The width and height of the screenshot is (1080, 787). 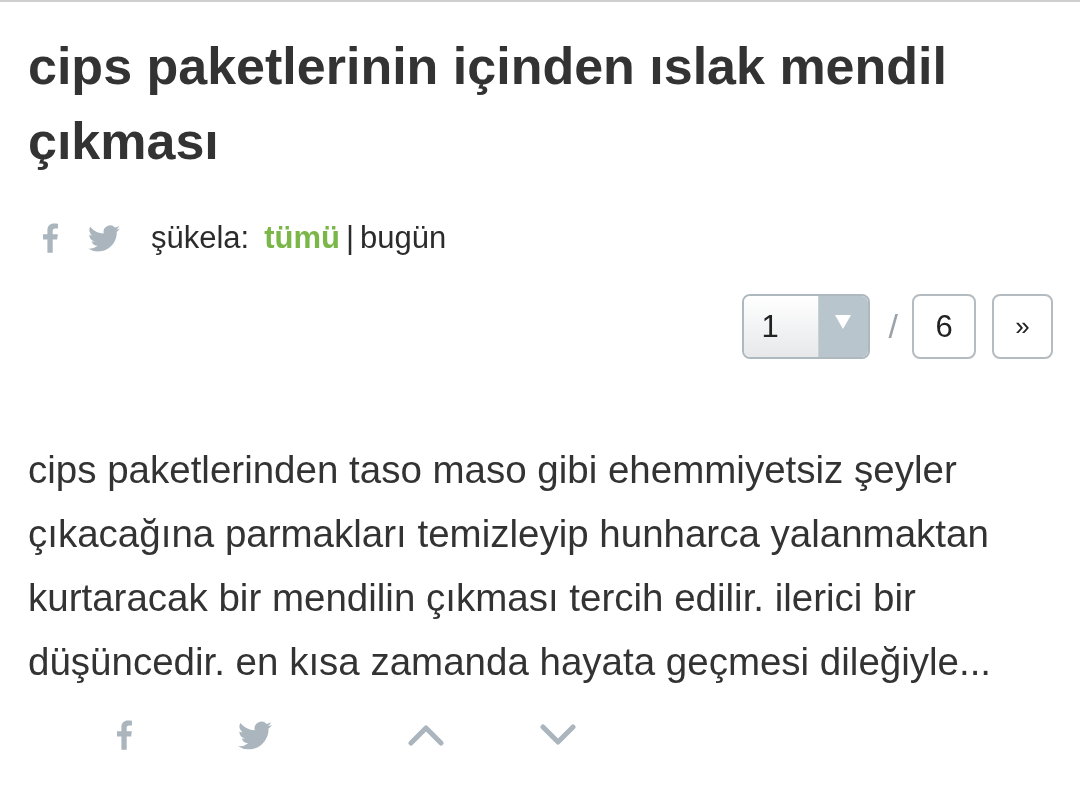 What do you see at coordinates (843, 322) in the screenshot?
I see `caret-icon` at bounding box center [843, 322].